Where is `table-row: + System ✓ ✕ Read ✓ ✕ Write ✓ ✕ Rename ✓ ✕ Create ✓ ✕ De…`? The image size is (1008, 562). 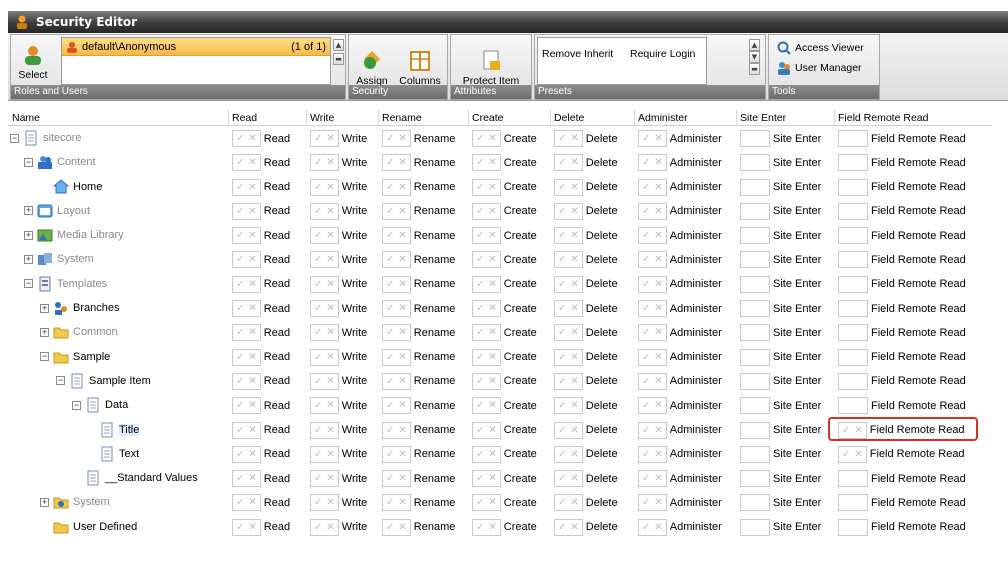
table-row: + System ✓ ✕ Read ✓ ✕ Write ✓ ✕ Rename ✓ ✕ Create ✓ ✕ De… is located at coordinates (500, 502).